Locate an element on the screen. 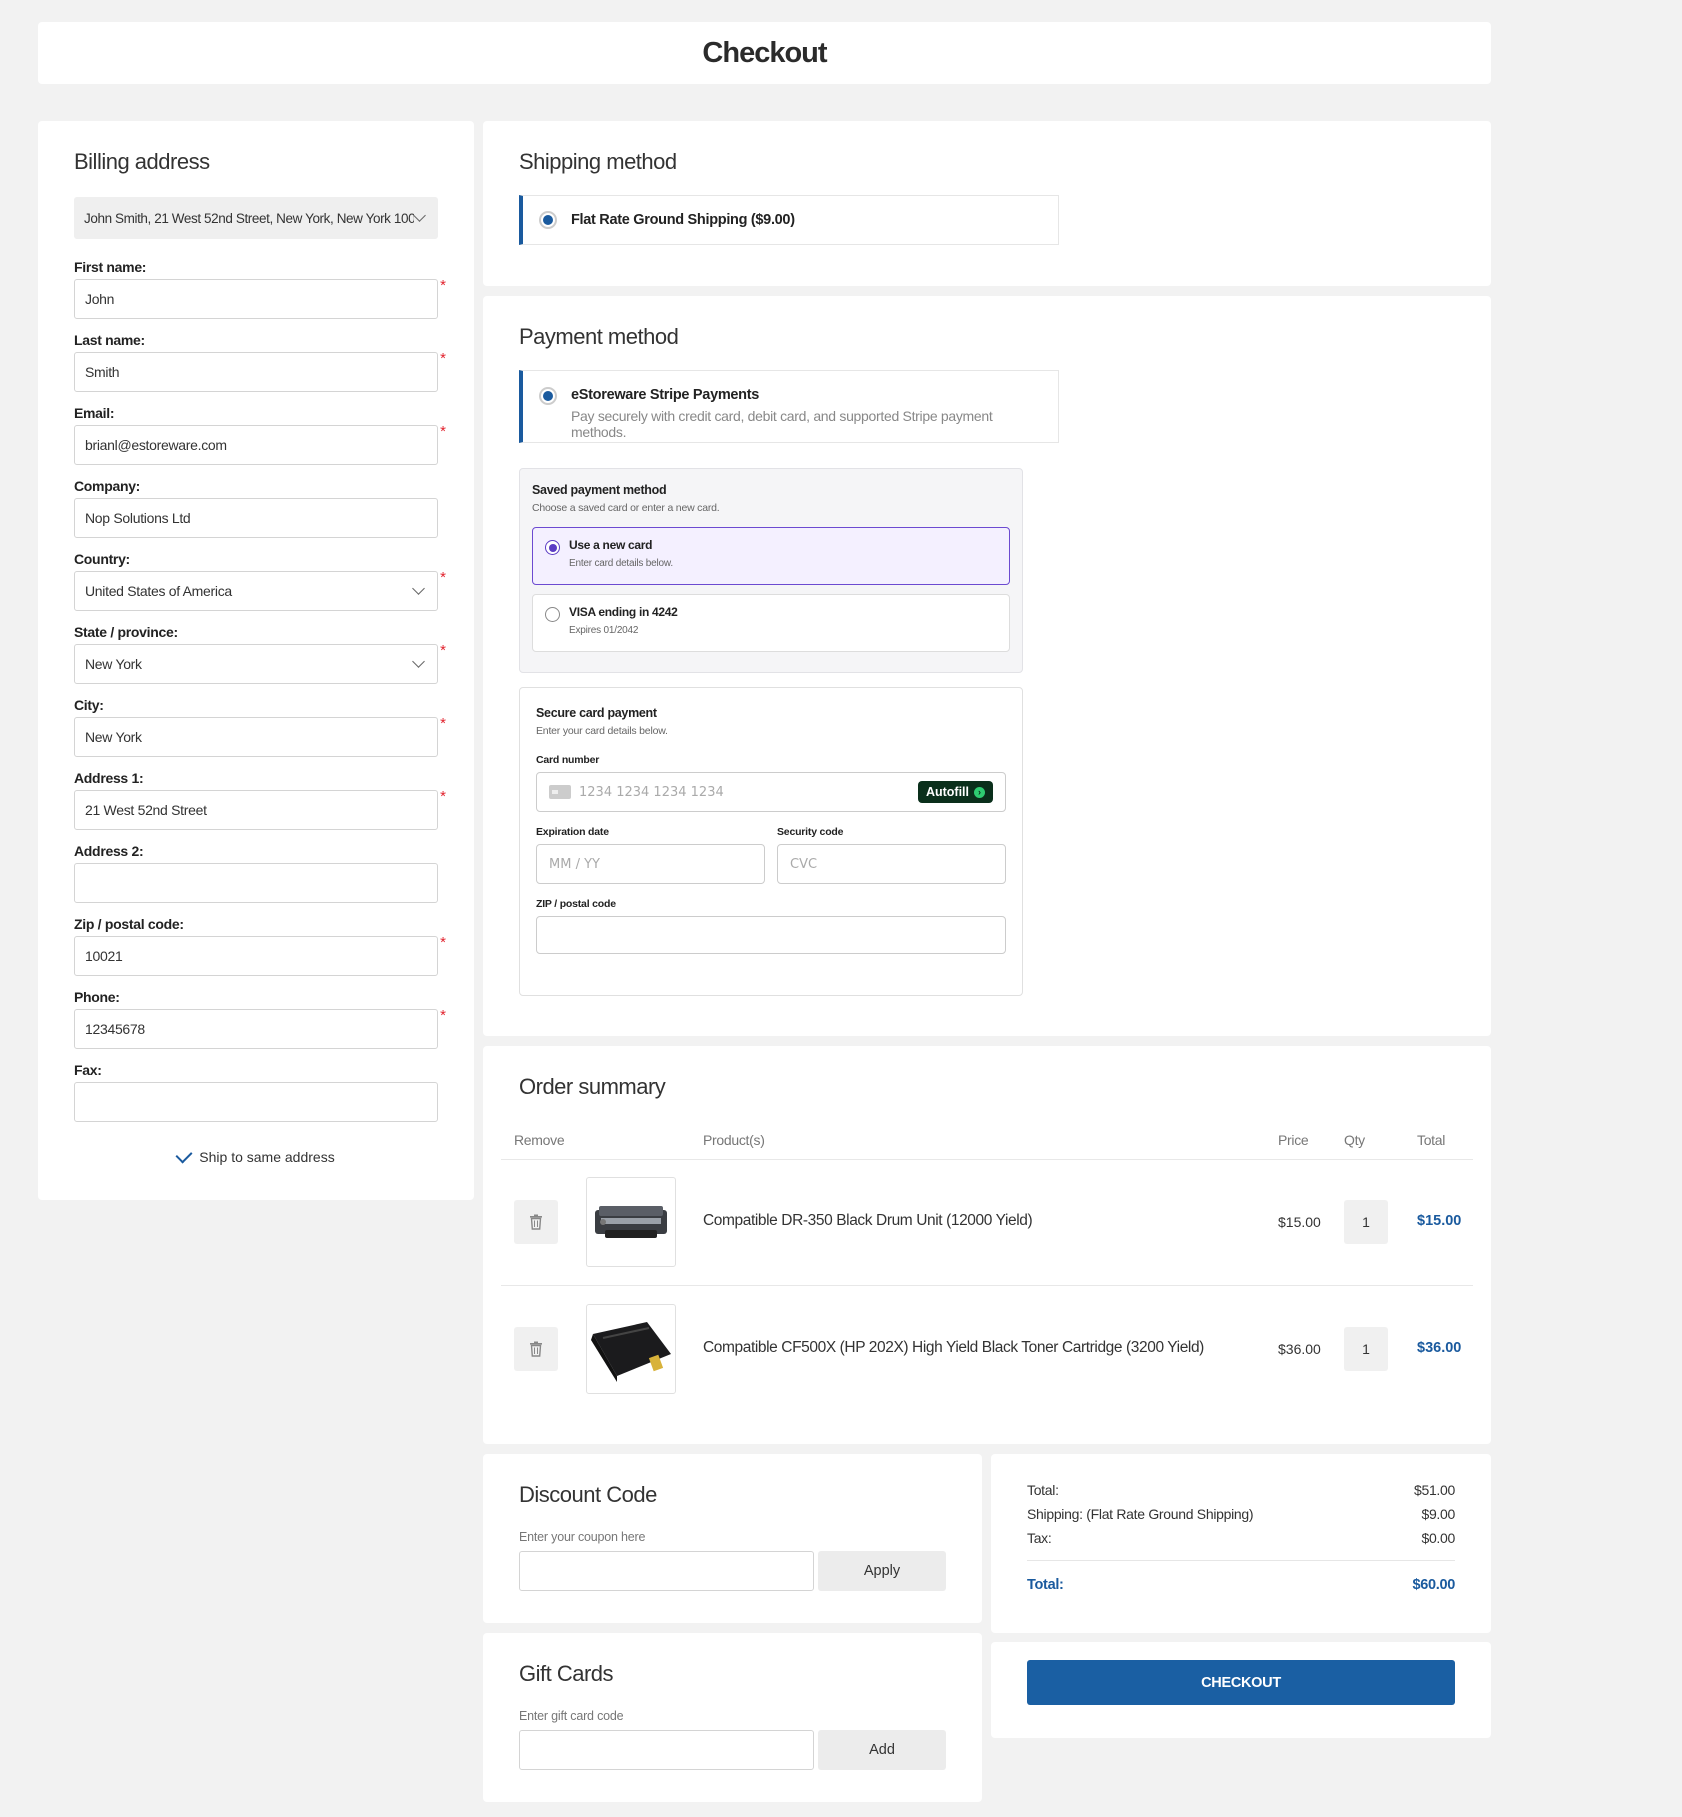  discount-hint: Enter your coupon here is located at coordinates (582, 1537).